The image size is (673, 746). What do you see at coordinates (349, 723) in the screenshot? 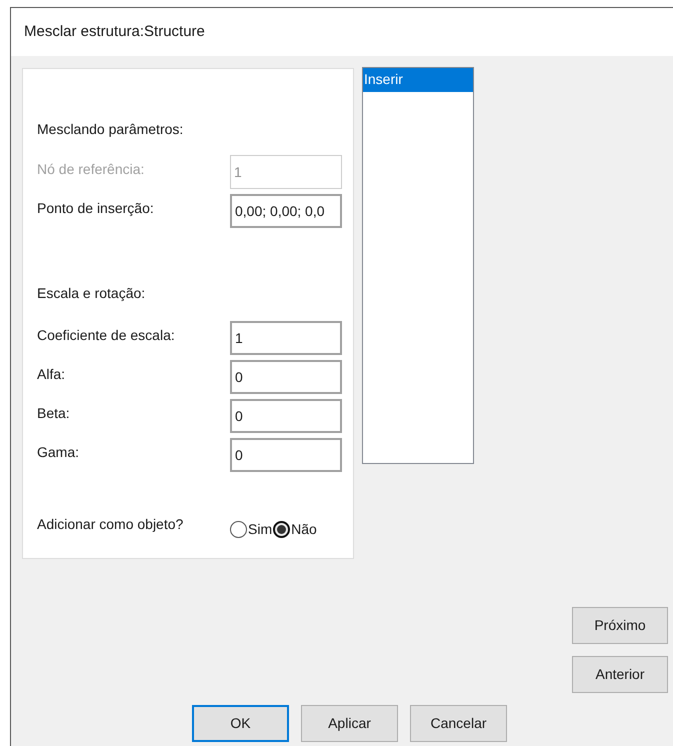
I see `dialog-button: Aplicar` at bounding box center [349, 723].